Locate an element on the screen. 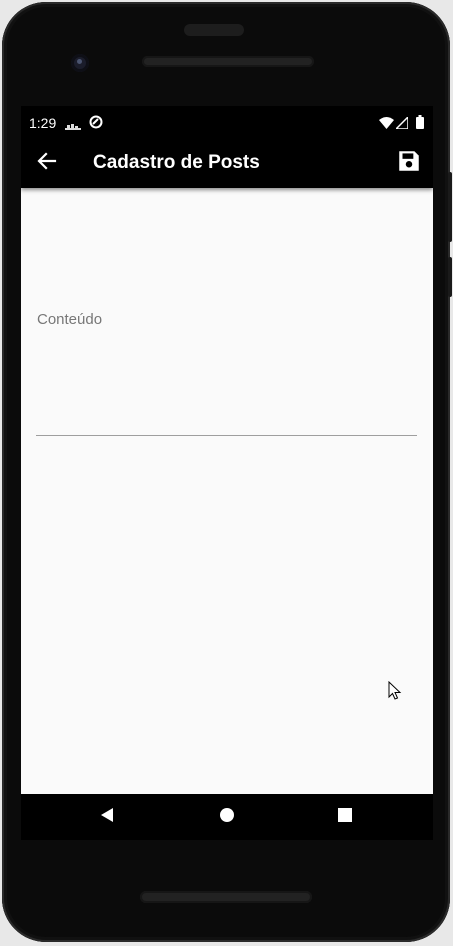 The width and height of the screenshot is (453, 946). home-circle-icon is located at coordinates (227, 817).